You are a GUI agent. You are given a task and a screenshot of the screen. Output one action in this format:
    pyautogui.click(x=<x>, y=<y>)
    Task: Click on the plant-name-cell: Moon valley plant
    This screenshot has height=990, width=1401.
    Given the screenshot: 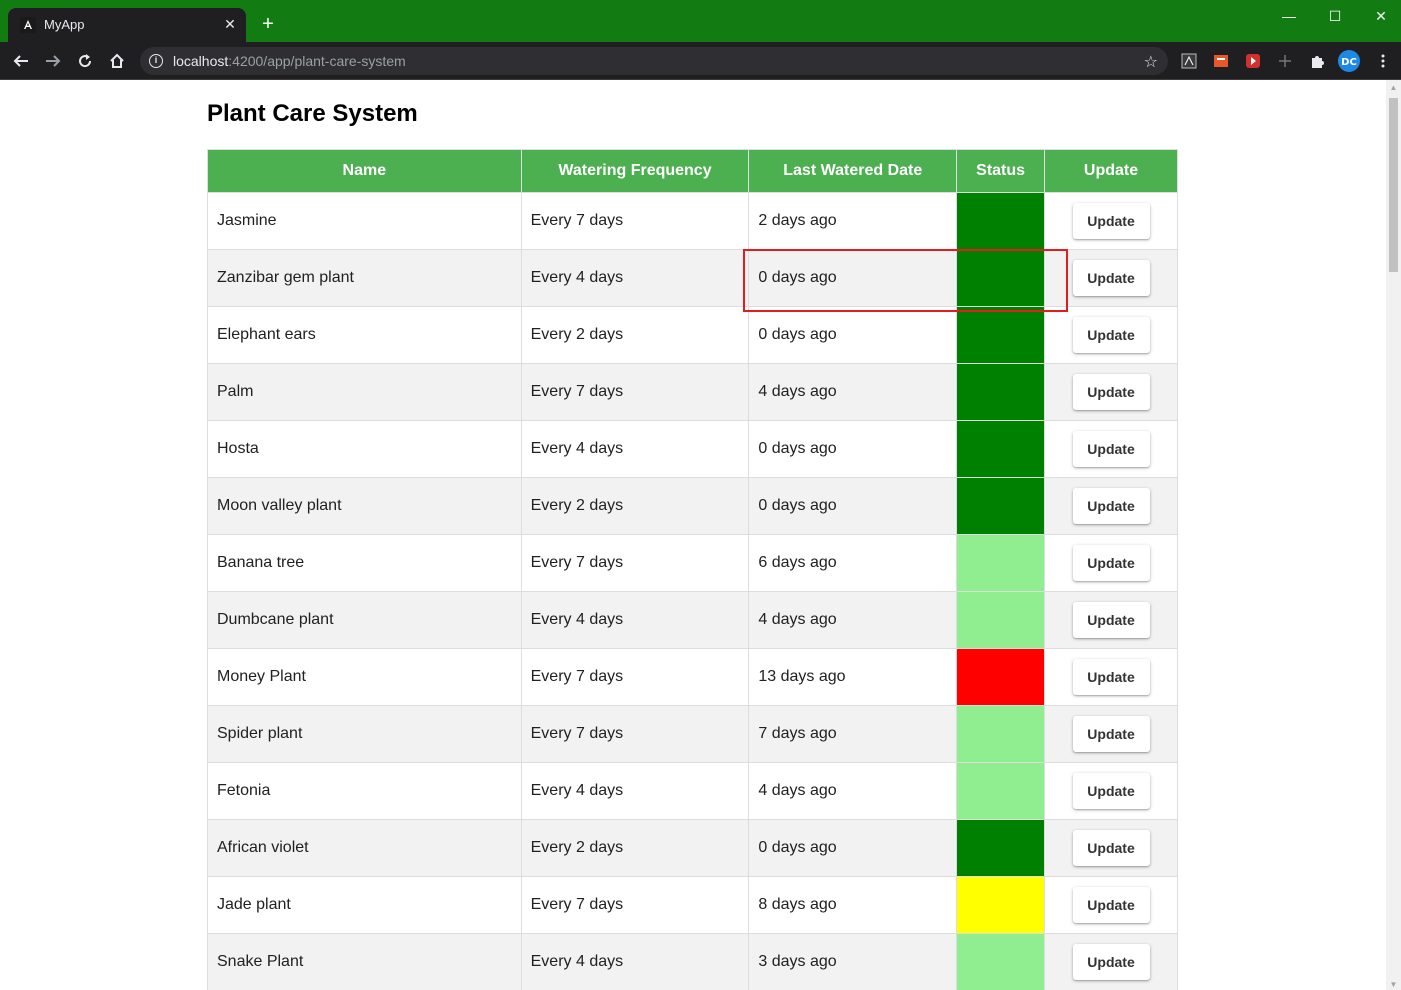 What is the action you would take?
    pyautogui.click(x=364, y=506)
    